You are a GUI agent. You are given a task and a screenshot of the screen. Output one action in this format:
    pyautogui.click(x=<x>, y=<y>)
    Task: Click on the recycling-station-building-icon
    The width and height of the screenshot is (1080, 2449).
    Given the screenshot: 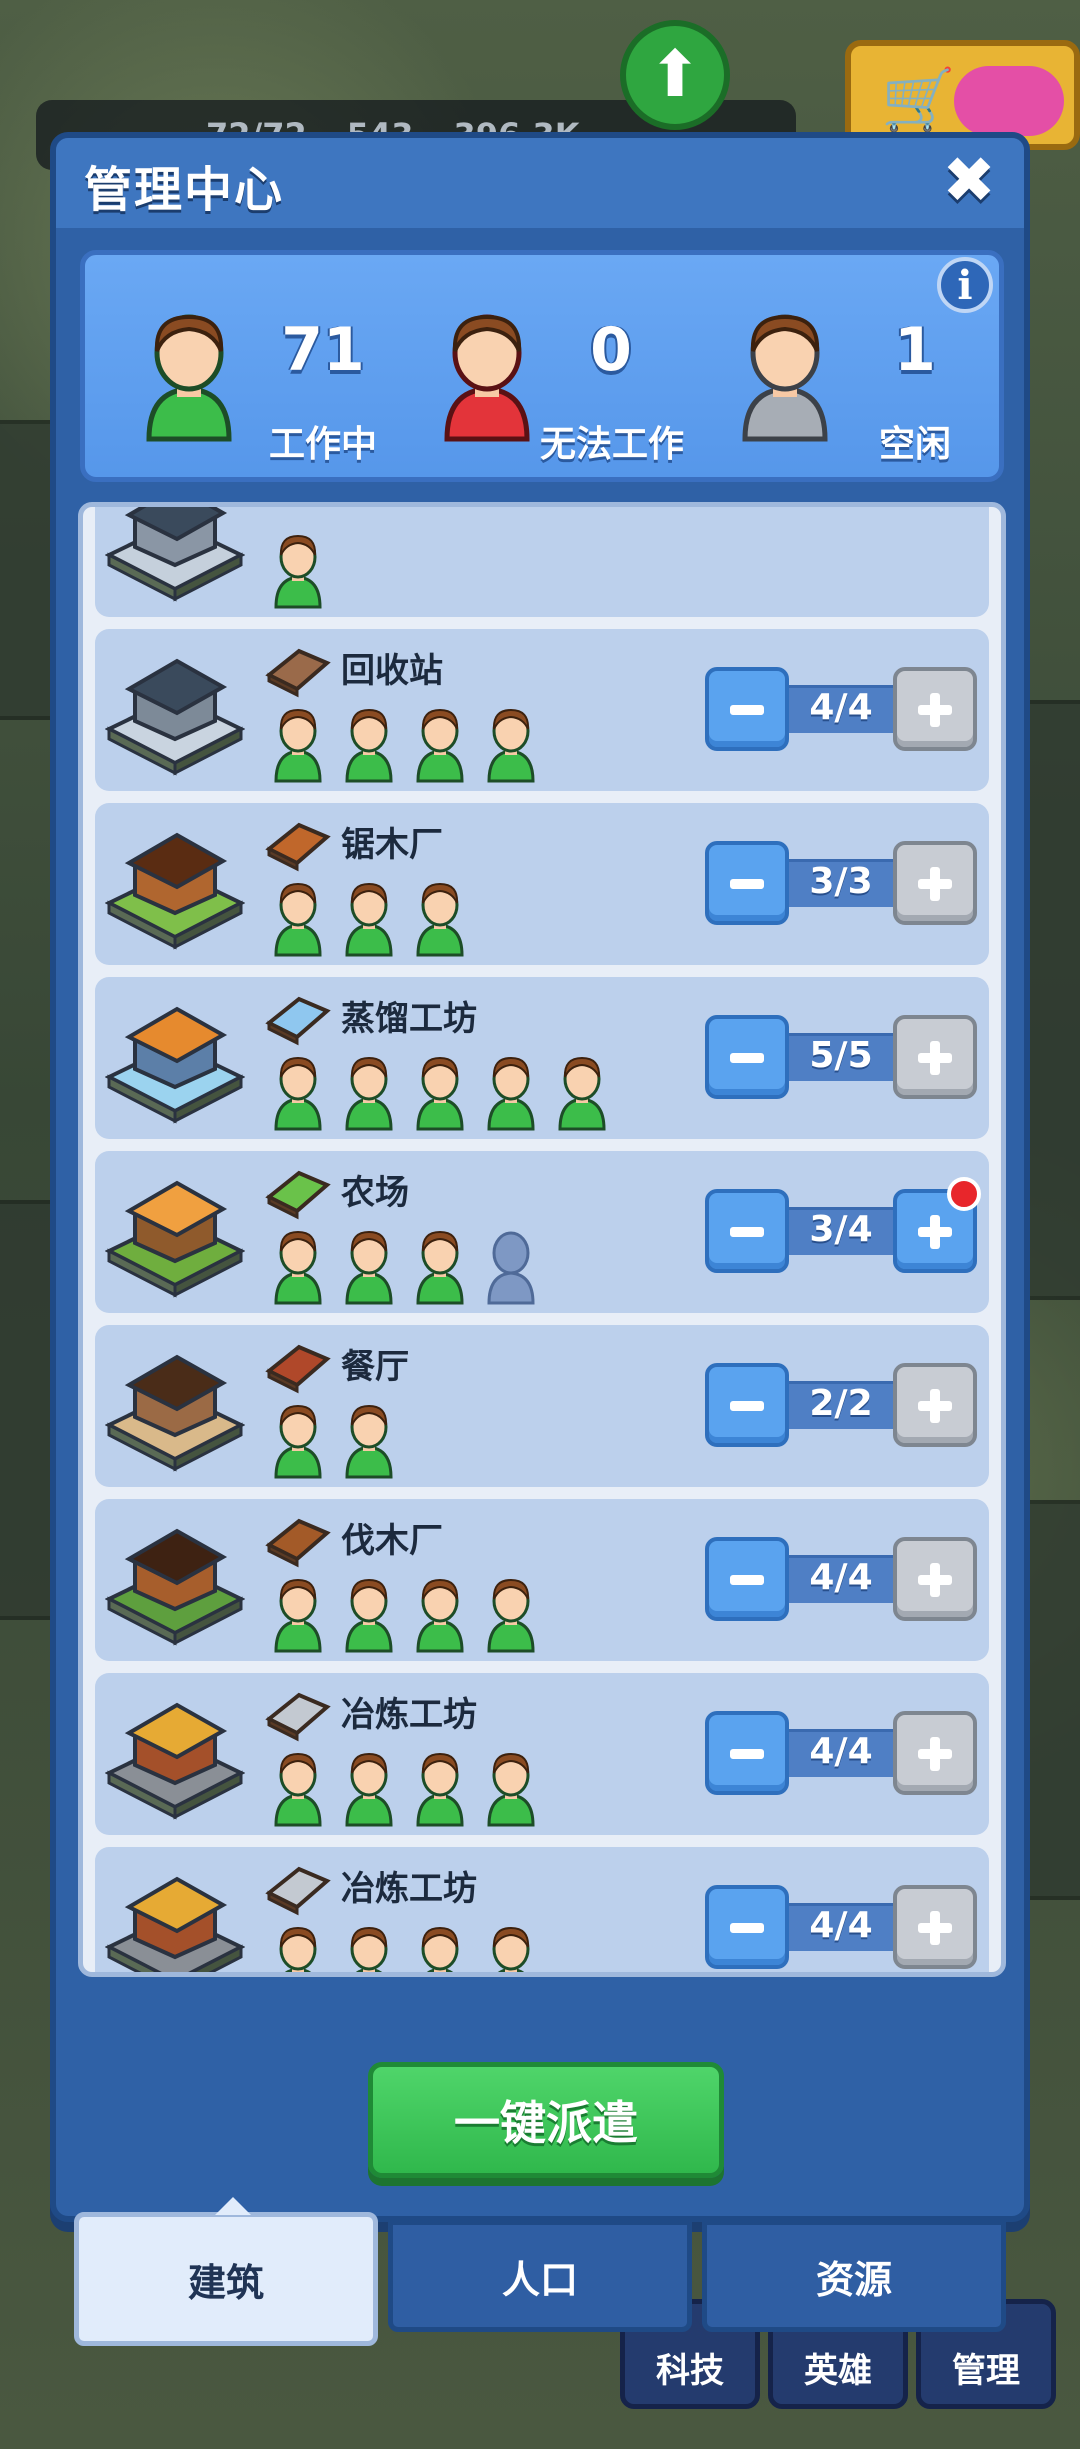 What is the action you would take?
    pyautogui.click(x=175, y=710)
    